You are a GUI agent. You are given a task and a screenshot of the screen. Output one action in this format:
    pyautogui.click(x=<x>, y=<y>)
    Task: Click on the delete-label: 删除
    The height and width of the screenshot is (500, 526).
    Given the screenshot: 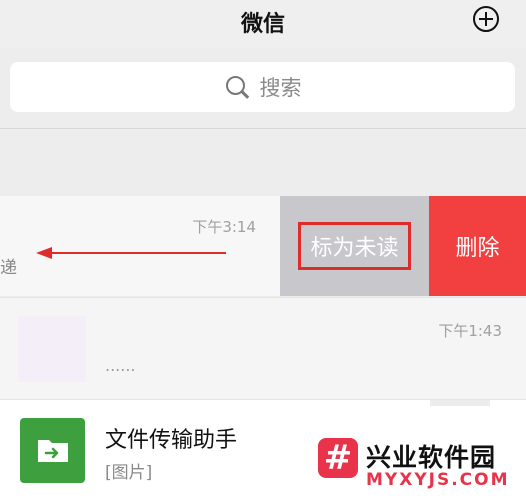 What is the action you would take?
    pyautogui.click(x=477, y=248)
    